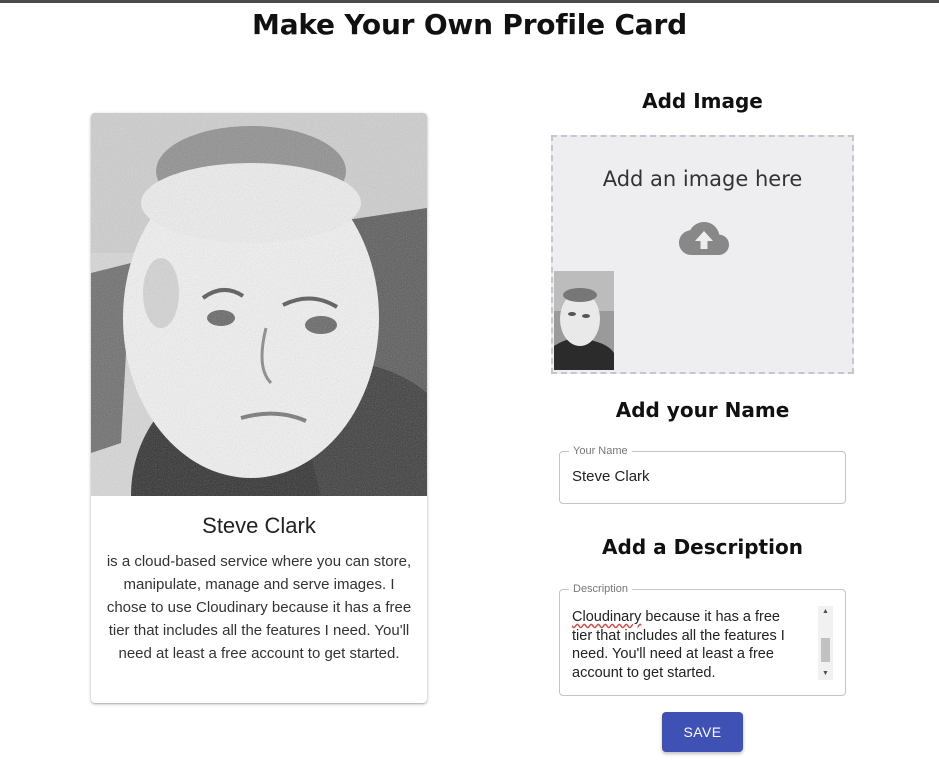  What do you see at coordinates (825, 612) in the screenshot?
I see `scroll-up-arrow-icon: ▲` at bounding box center [825, 612].